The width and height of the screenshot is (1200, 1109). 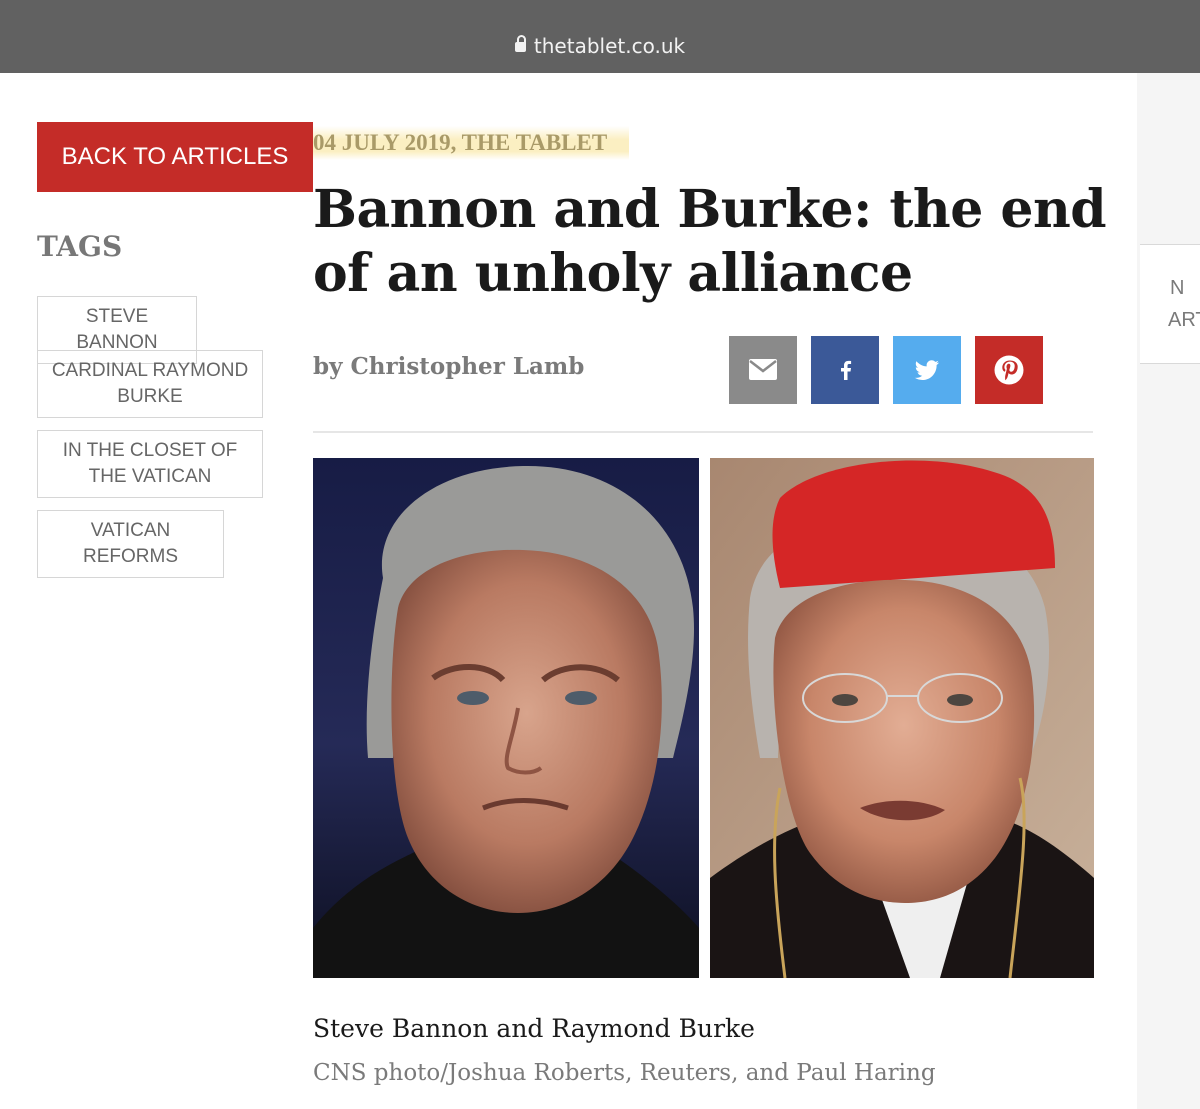 I want to click on url-text: thetablet.co.uk, so click(x=609, y=46).